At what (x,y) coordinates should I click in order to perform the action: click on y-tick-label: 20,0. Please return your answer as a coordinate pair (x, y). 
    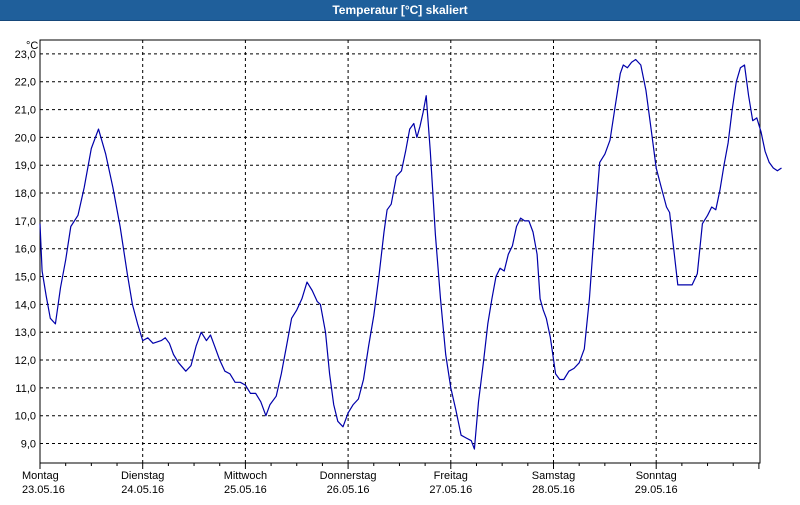
    Looking at the image, I should click on (25, 138).